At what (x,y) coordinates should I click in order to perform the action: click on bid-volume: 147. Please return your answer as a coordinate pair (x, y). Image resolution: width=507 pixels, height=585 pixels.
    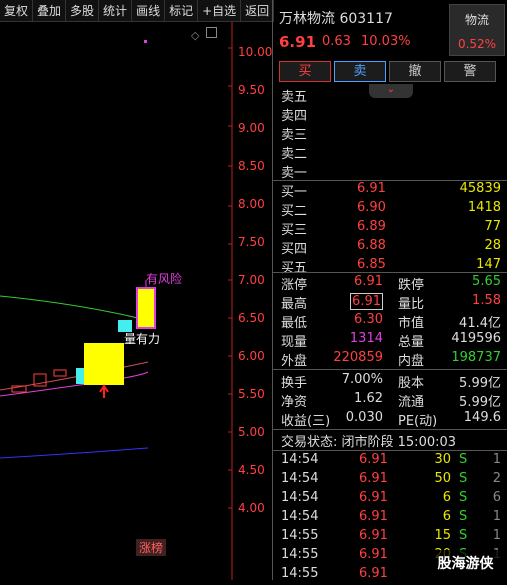
    Looking at the image, I should click on (488, 264).